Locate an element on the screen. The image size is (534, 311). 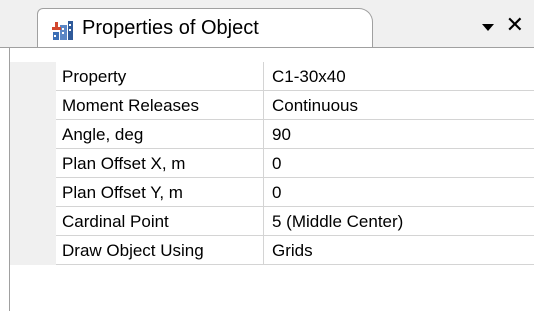
window-title: Properties of Object is located at coordinates (170, 28).